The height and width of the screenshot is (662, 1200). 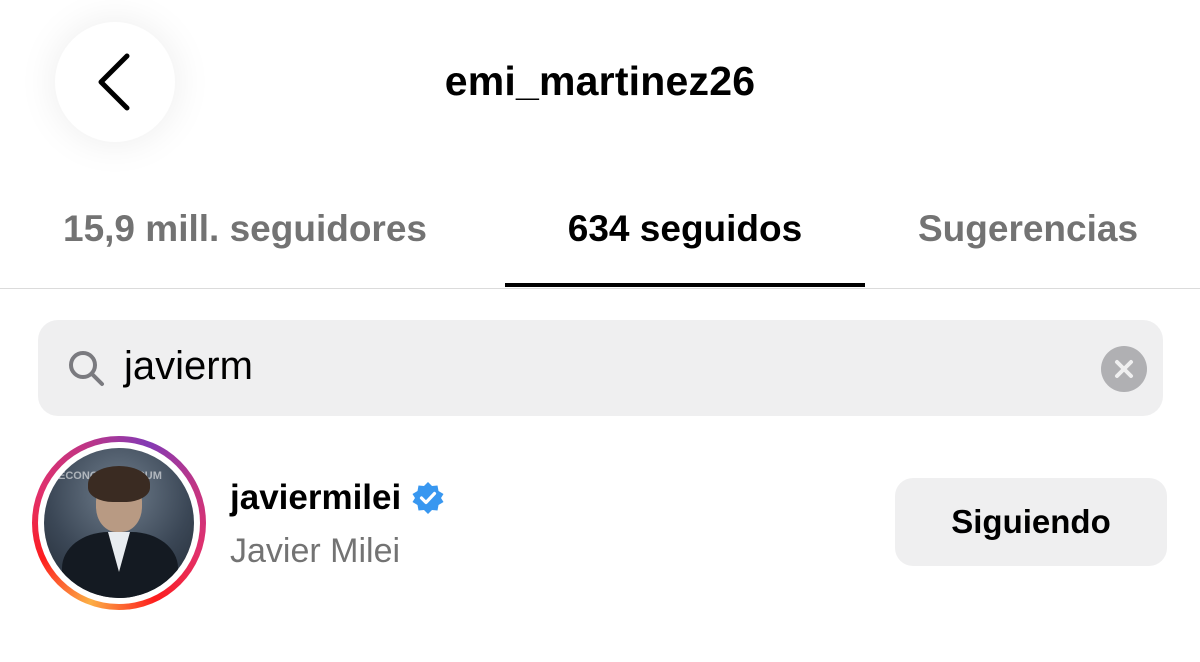 What do you see at coordinates (188, 366) in the screenshot?
I see `search-query: javierm` at bounding box center [188, 366].